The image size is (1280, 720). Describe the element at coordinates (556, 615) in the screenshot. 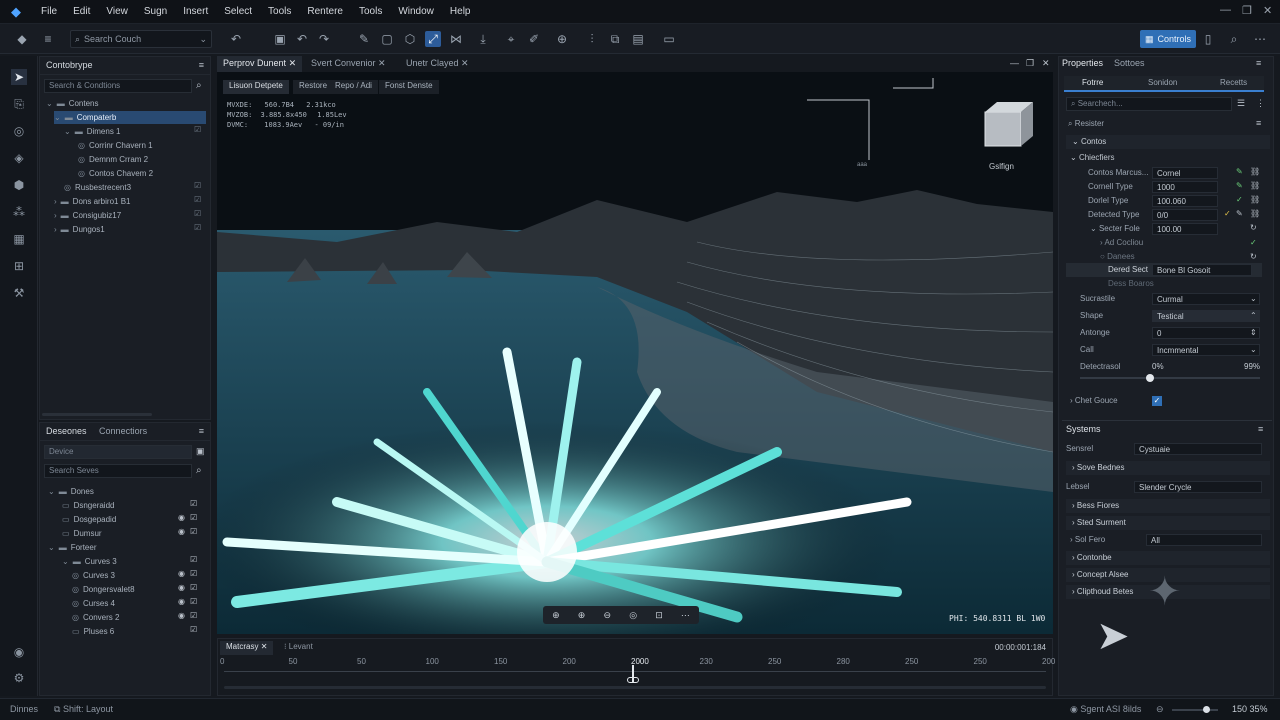

I see `zoom-in-icon: ⊕` at that location.